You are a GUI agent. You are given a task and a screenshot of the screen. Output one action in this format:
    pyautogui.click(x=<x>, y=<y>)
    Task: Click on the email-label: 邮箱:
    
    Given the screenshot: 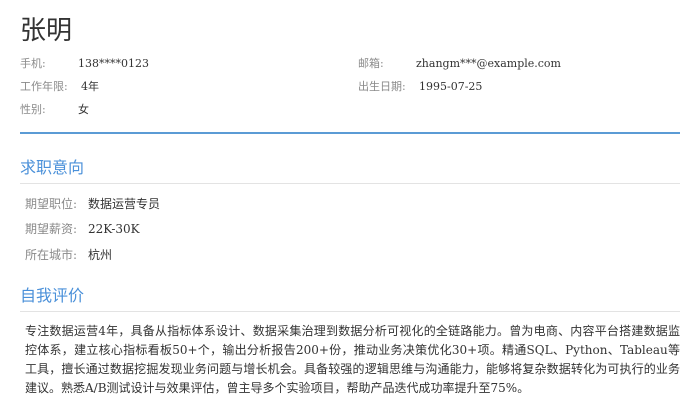 What is the action you would take?
    pyautogui.click(x=371, y=63)
    